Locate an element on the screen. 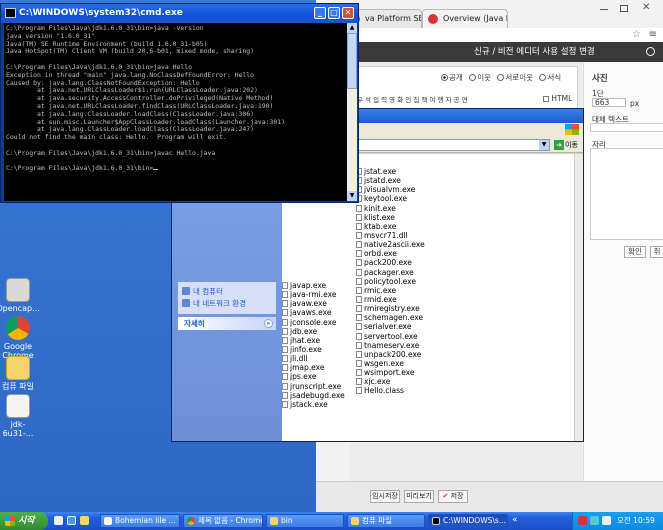  file-item: javaws.exe is located at coordinates (313, 312).